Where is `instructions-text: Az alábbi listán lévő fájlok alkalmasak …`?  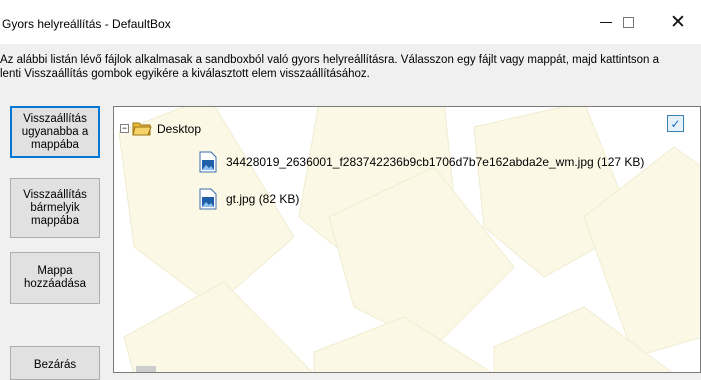 instructions-text: Az alábbi listán lévő fájlok alkalmasak … is located at coordinates (330, 67).